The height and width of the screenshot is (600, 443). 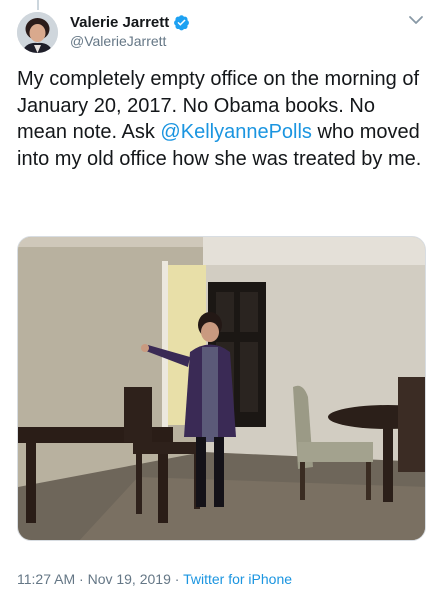 I want to click on avatar, so click(x=37, y=32).